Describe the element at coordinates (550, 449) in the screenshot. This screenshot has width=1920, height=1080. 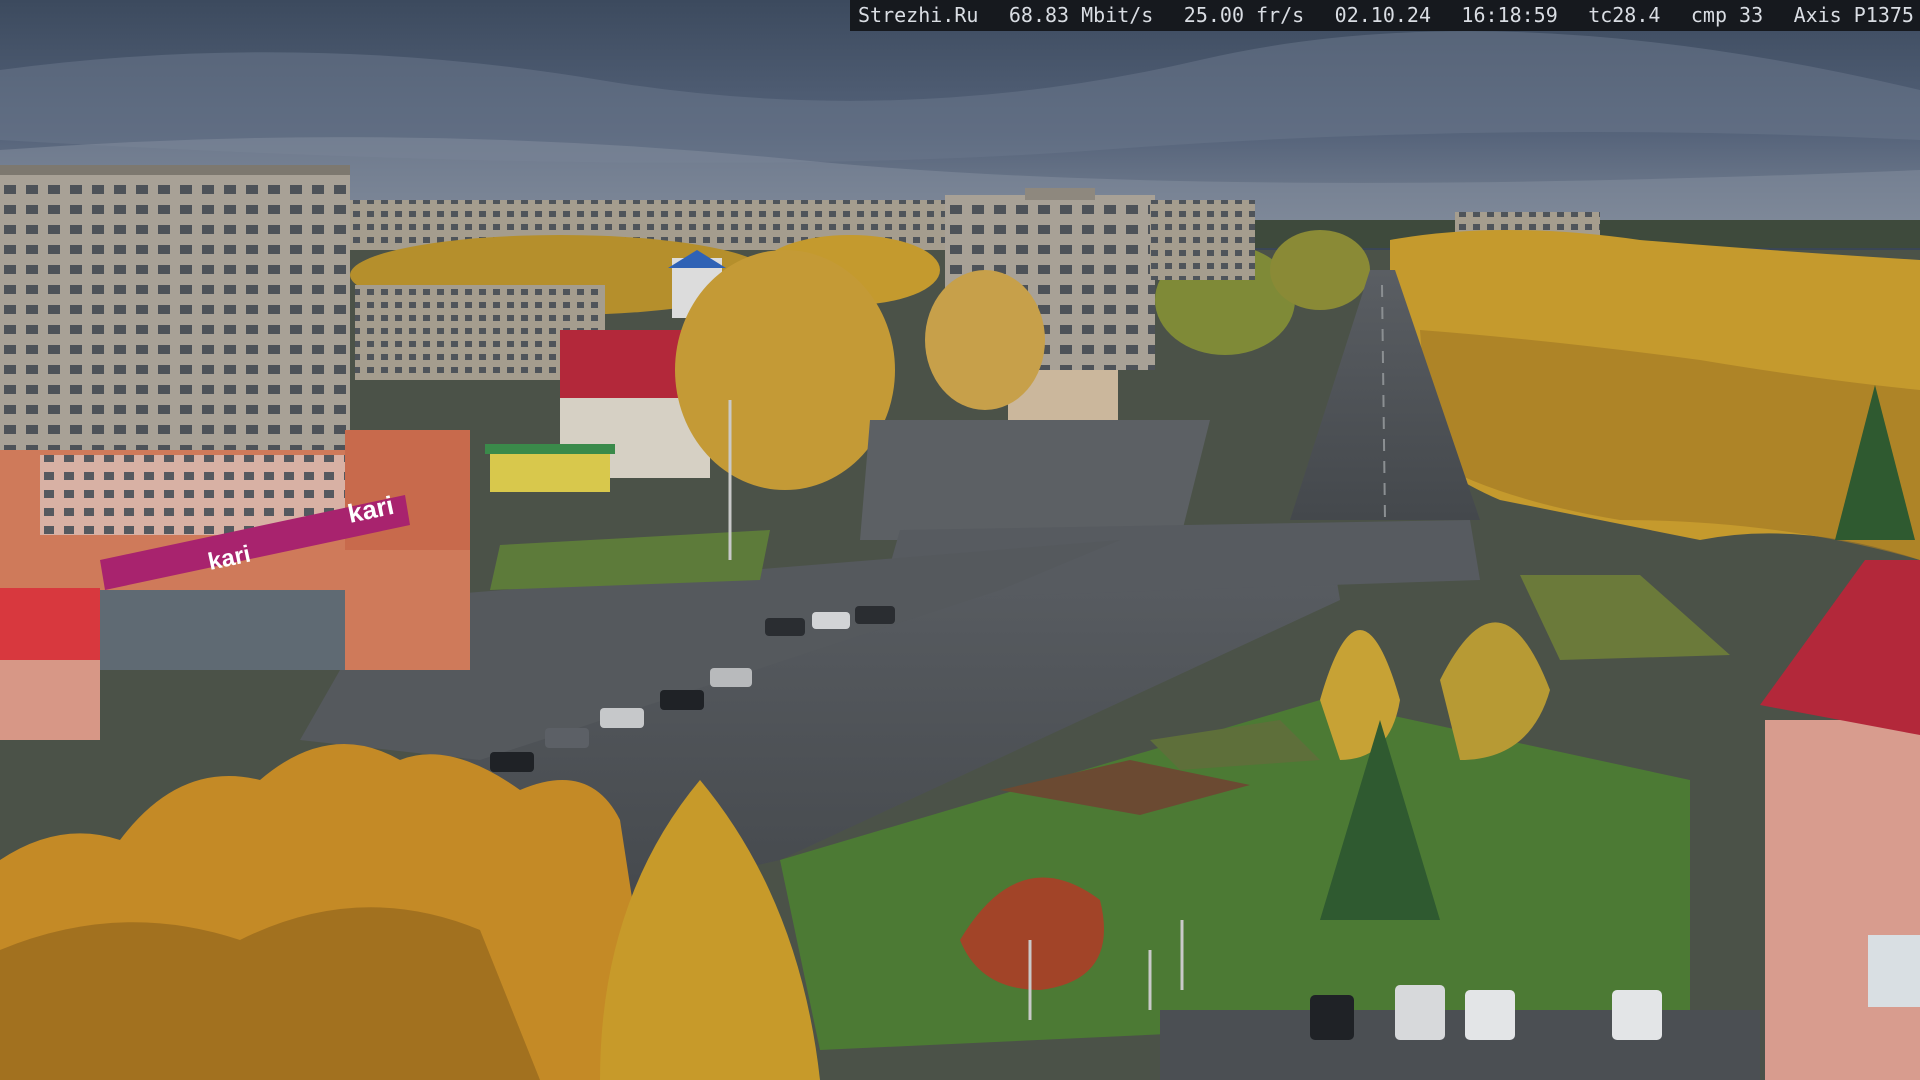
I see `green-kiosk-roof` at that location.